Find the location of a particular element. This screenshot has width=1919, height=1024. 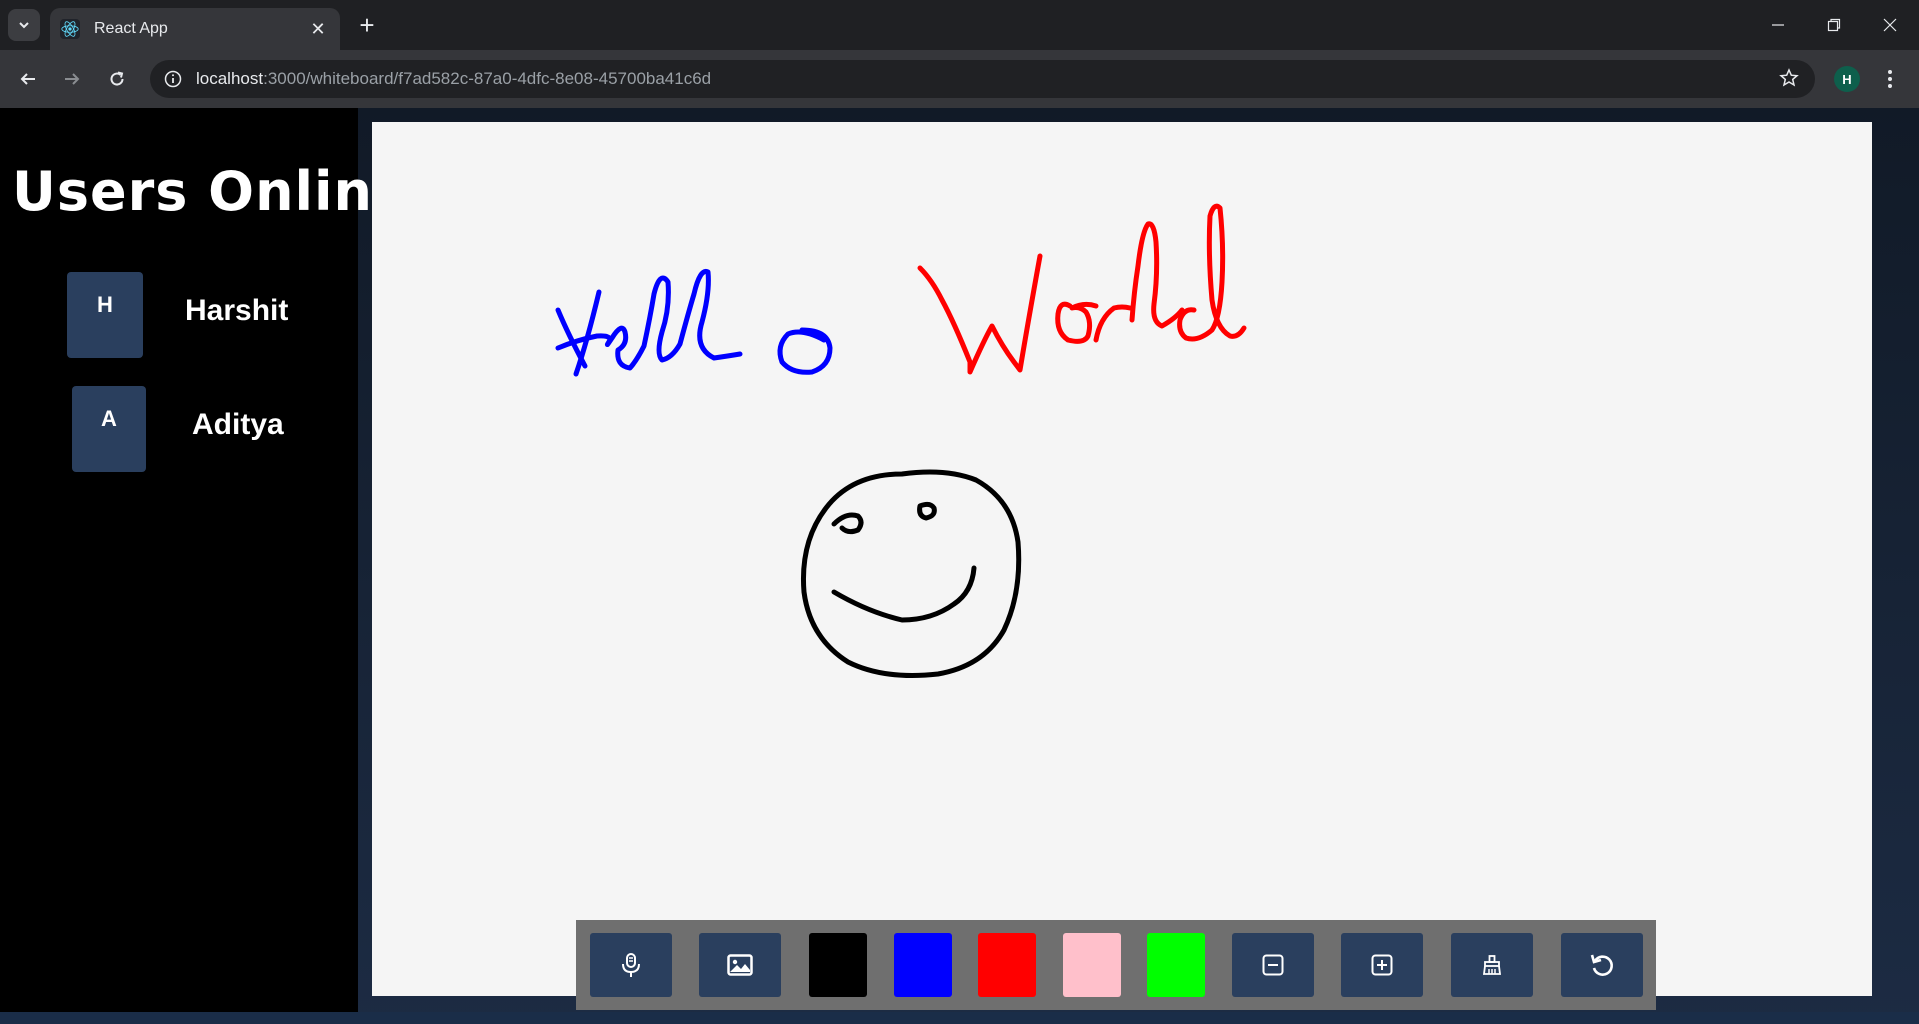

color-green-swatch is located at coordinates (1176, 965).